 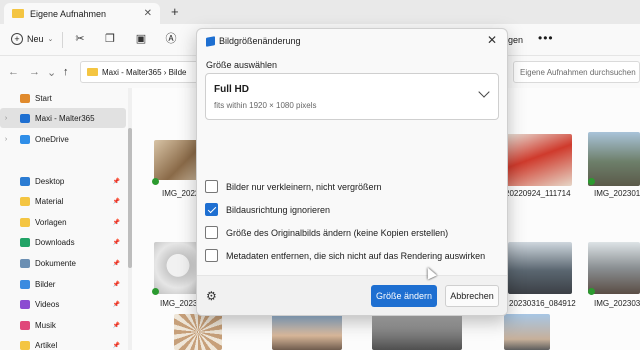 I want to click on more-options-icon: •••, so click(x=546, y=38).